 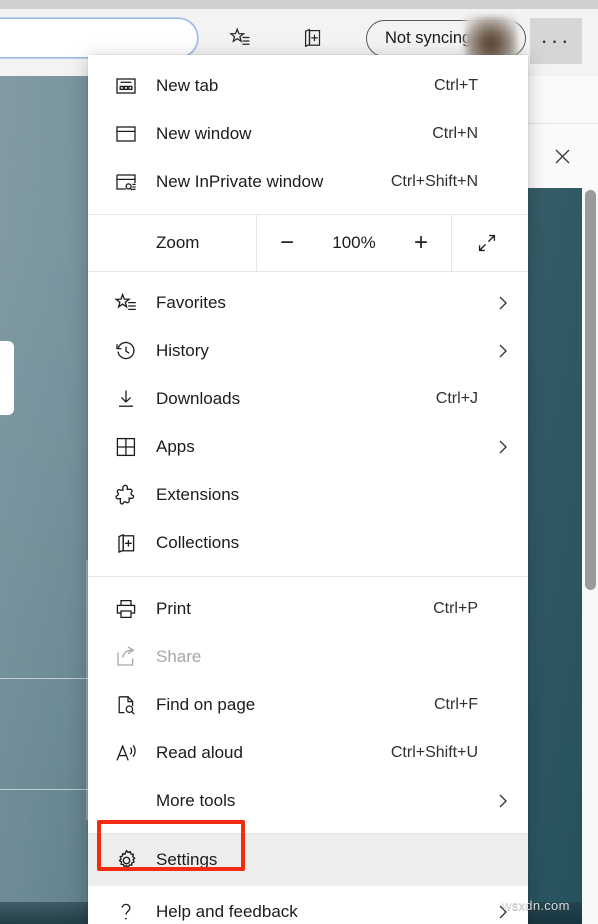 I want to click on menu-item-shortcut: Ctrl+J, so click(x=456, y=398).